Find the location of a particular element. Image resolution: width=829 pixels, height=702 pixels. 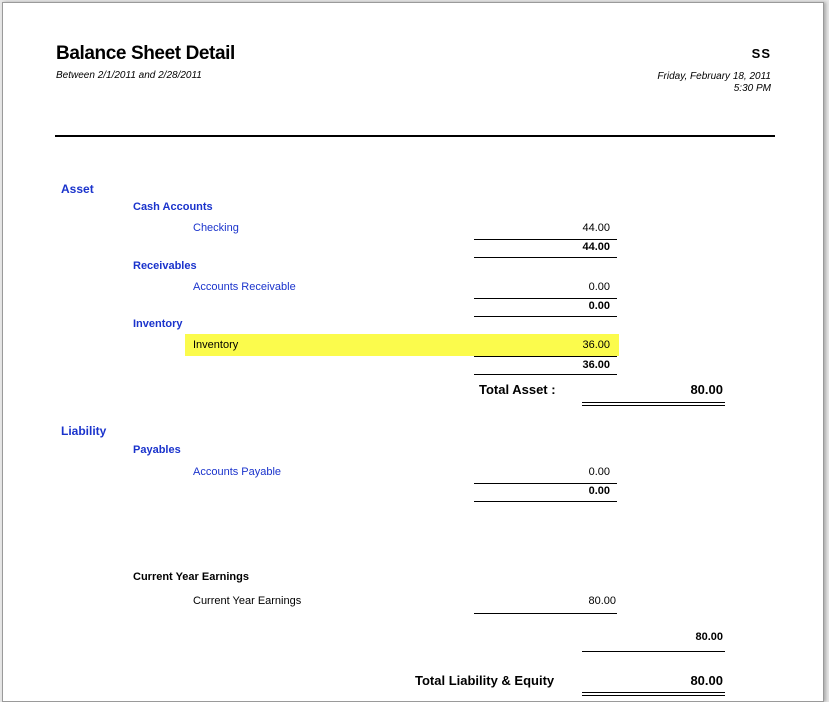

account-inventory: Inventory is located at coordinates (215, 345).